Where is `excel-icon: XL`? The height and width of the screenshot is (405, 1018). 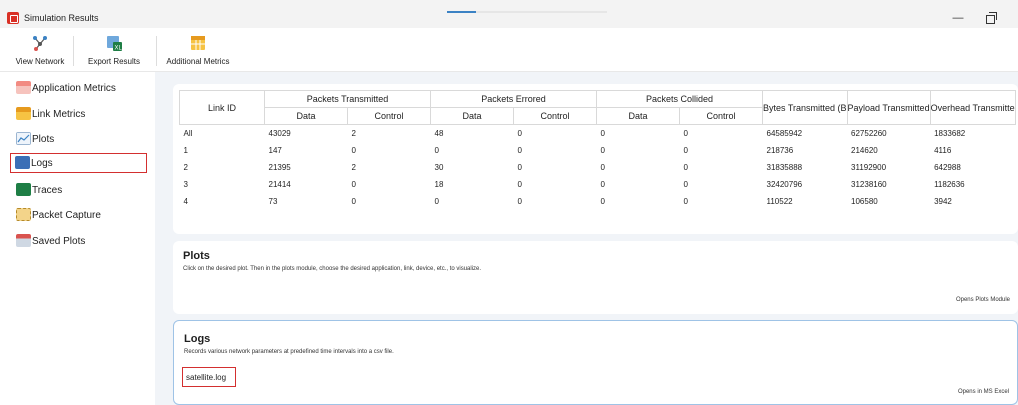
excel-icon: XL is located at coordinates (115, 44).